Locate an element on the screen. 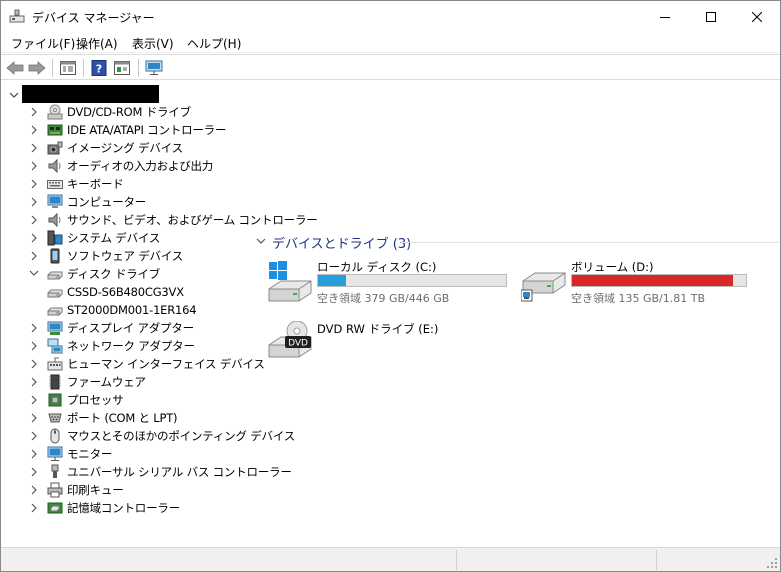  network-adapter-icon is located at coordinates (55, 346).